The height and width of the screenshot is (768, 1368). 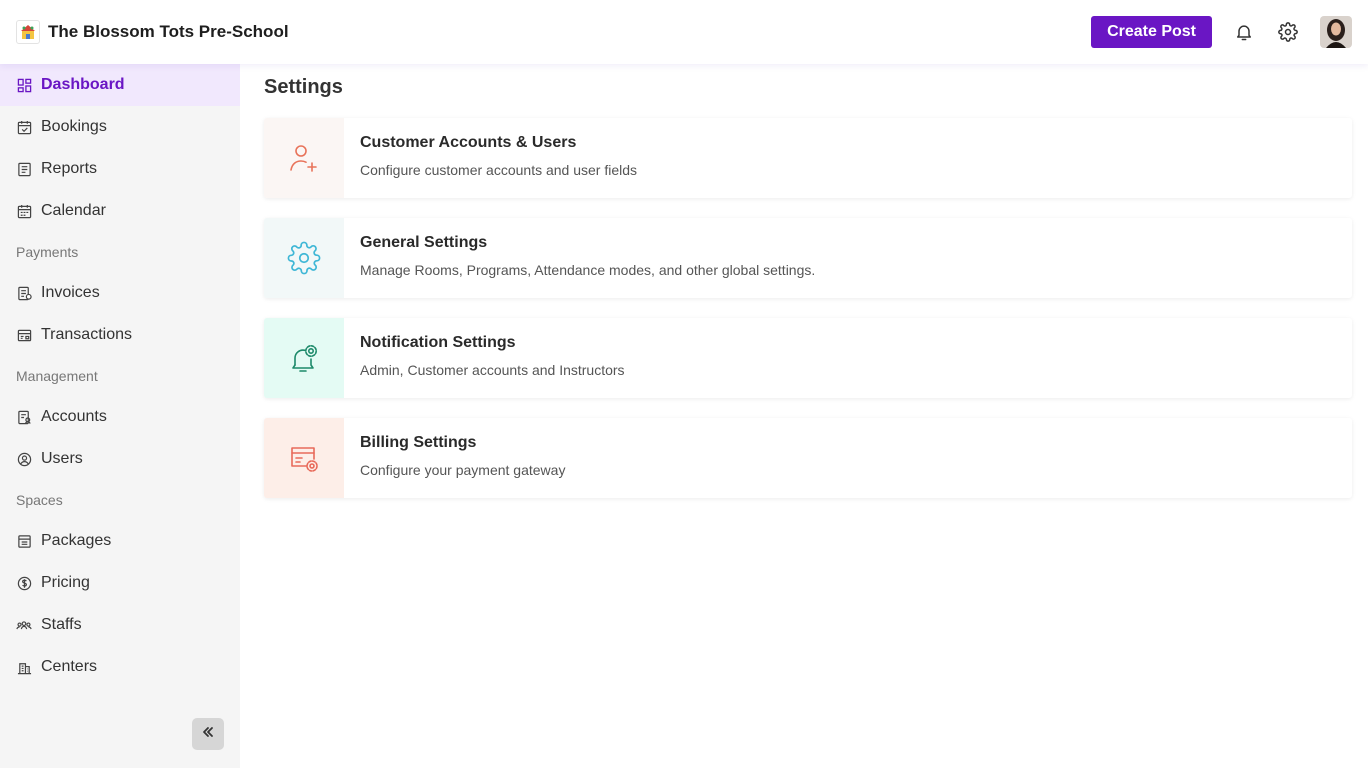 What do you see at coordinates (304, 458) in the screenshot?
I see `billing-gear-icon` at bounding box center [304, 458].